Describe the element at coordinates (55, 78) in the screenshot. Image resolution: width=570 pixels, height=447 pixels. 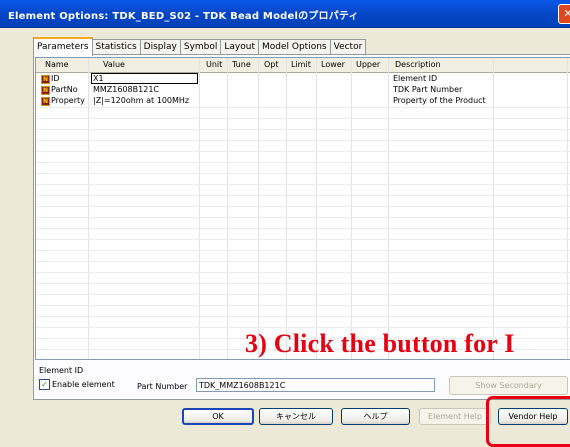
I see `param-name: ID` at that location.